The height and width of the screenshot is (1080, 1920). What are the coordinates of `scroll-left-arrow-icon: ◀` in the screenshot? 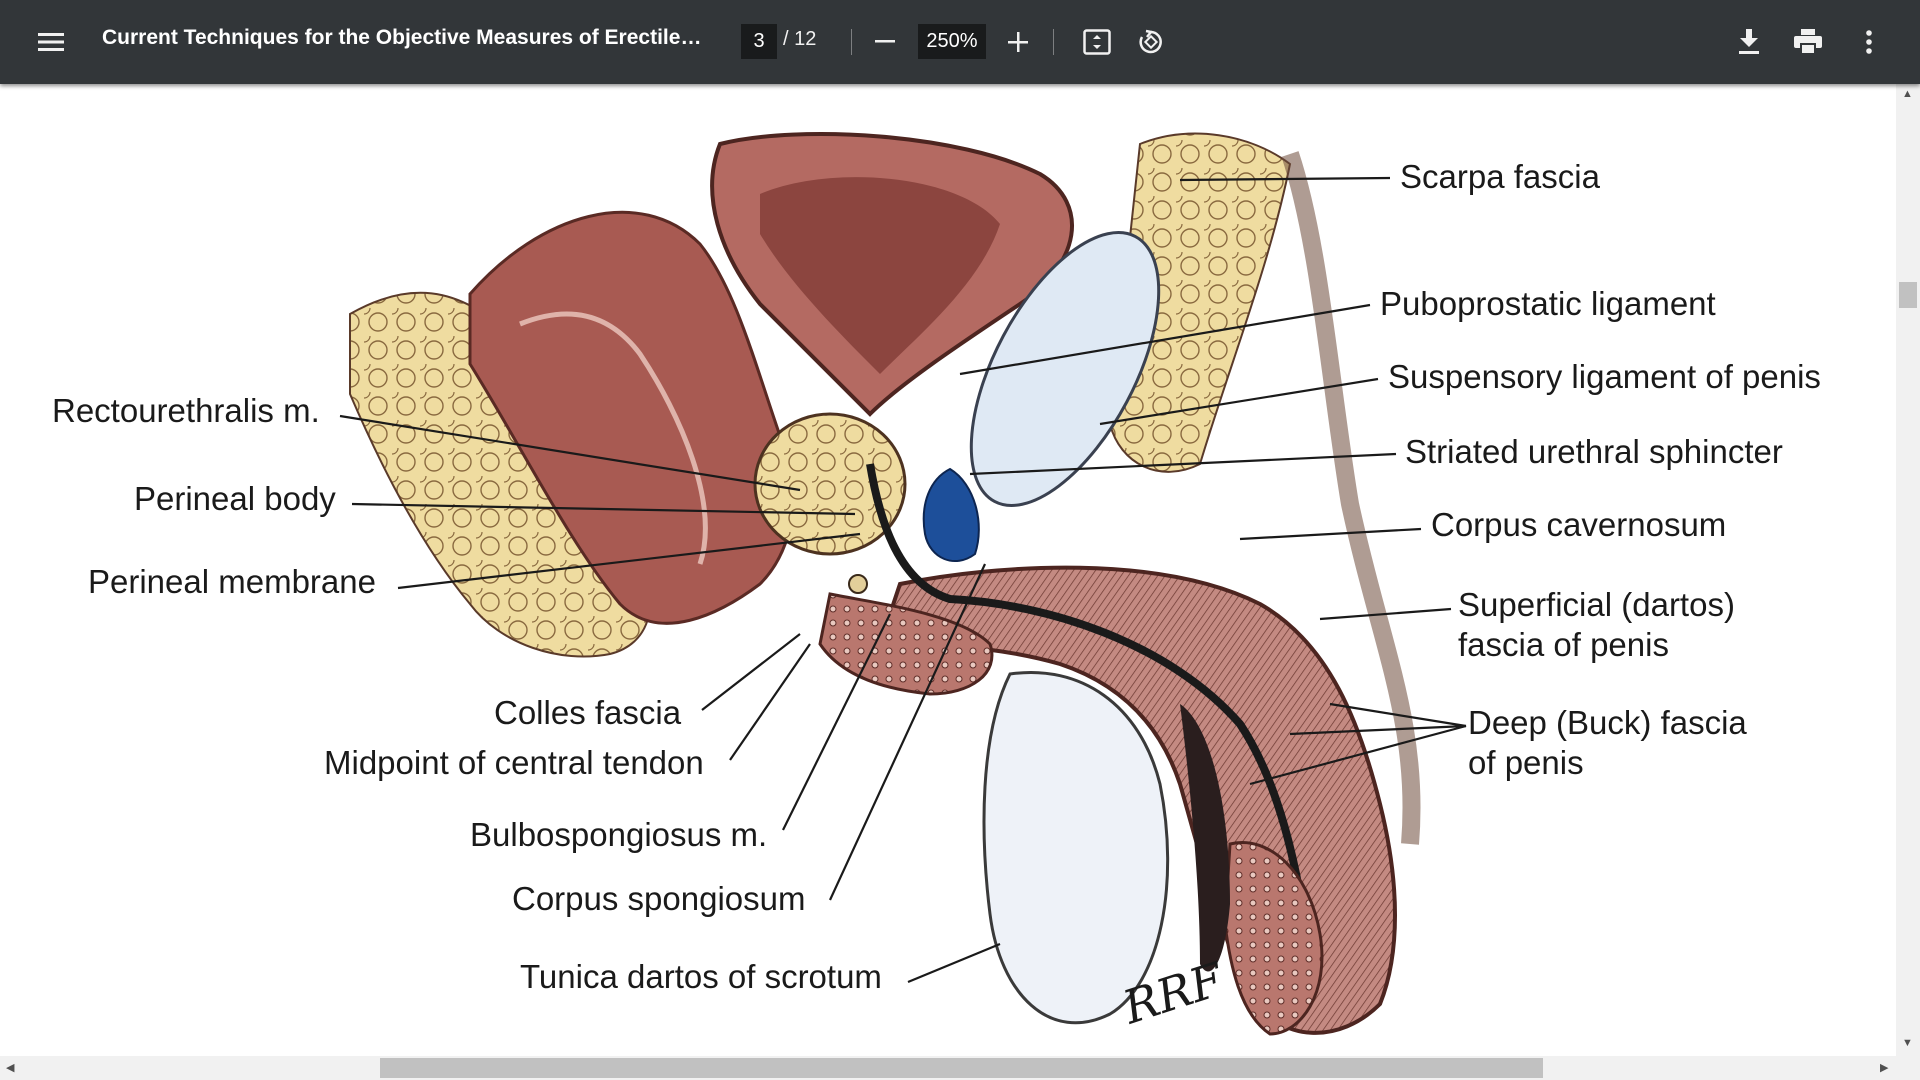 It's located at (10, 1067).